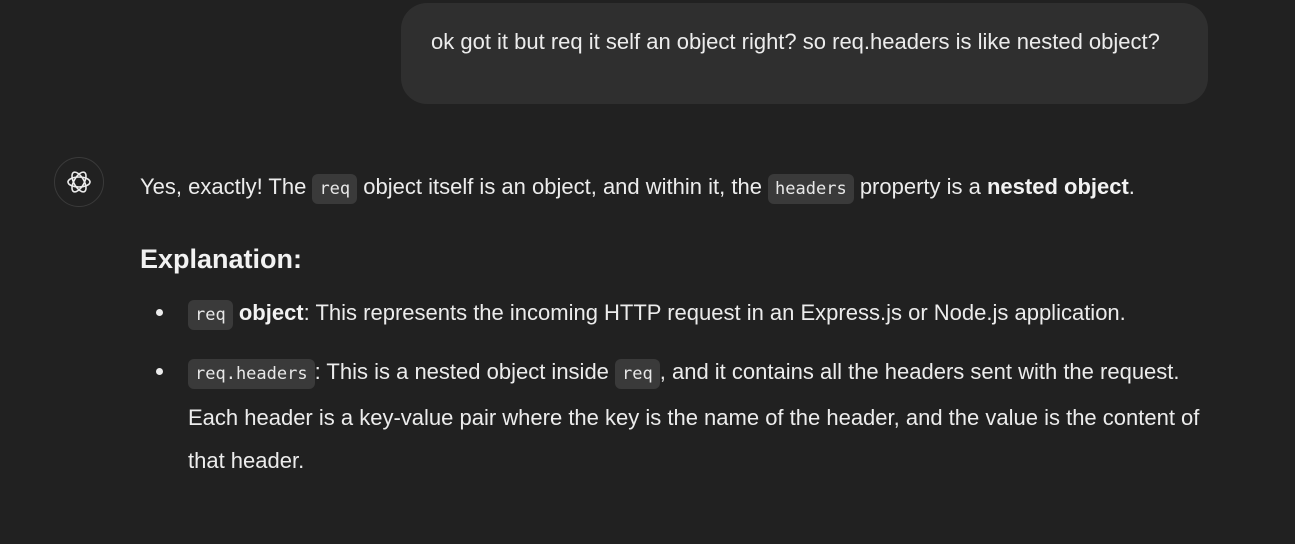 The height and width of the screenshot is (544, 1295). I want to click on intro-text-3: property is a, so click(920, 186).